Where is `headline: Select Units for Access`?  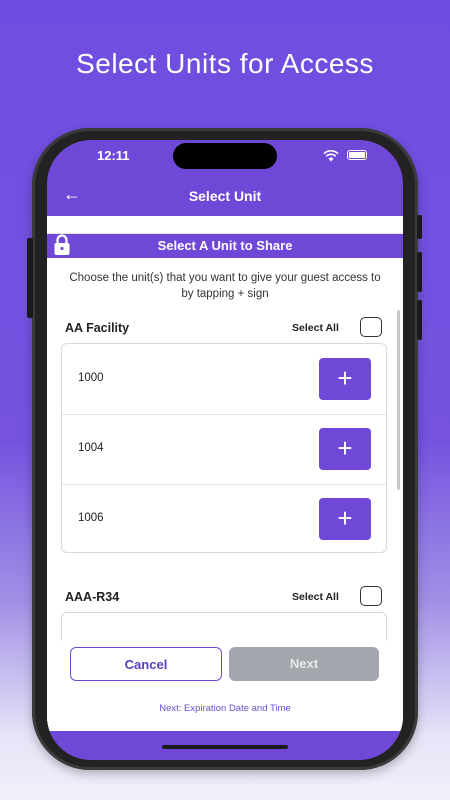 headline: Select Units for Access is located at coordinates (225, 63).